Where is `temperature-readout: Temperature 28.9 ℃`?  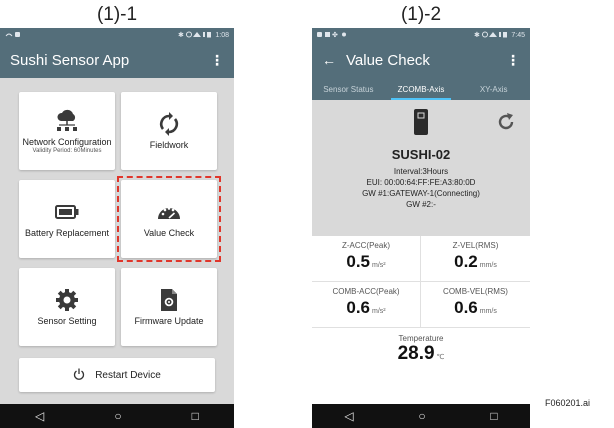
temperature-readout: Temperature 28.9 ℃ is located at coordinates (421, 346).